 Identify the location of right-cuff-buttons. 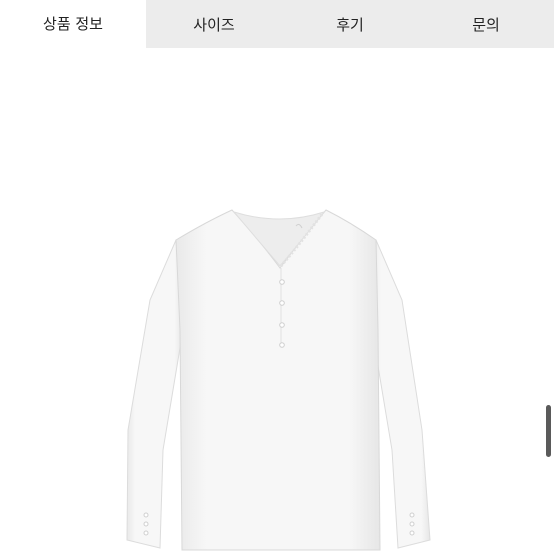
(412, 524).